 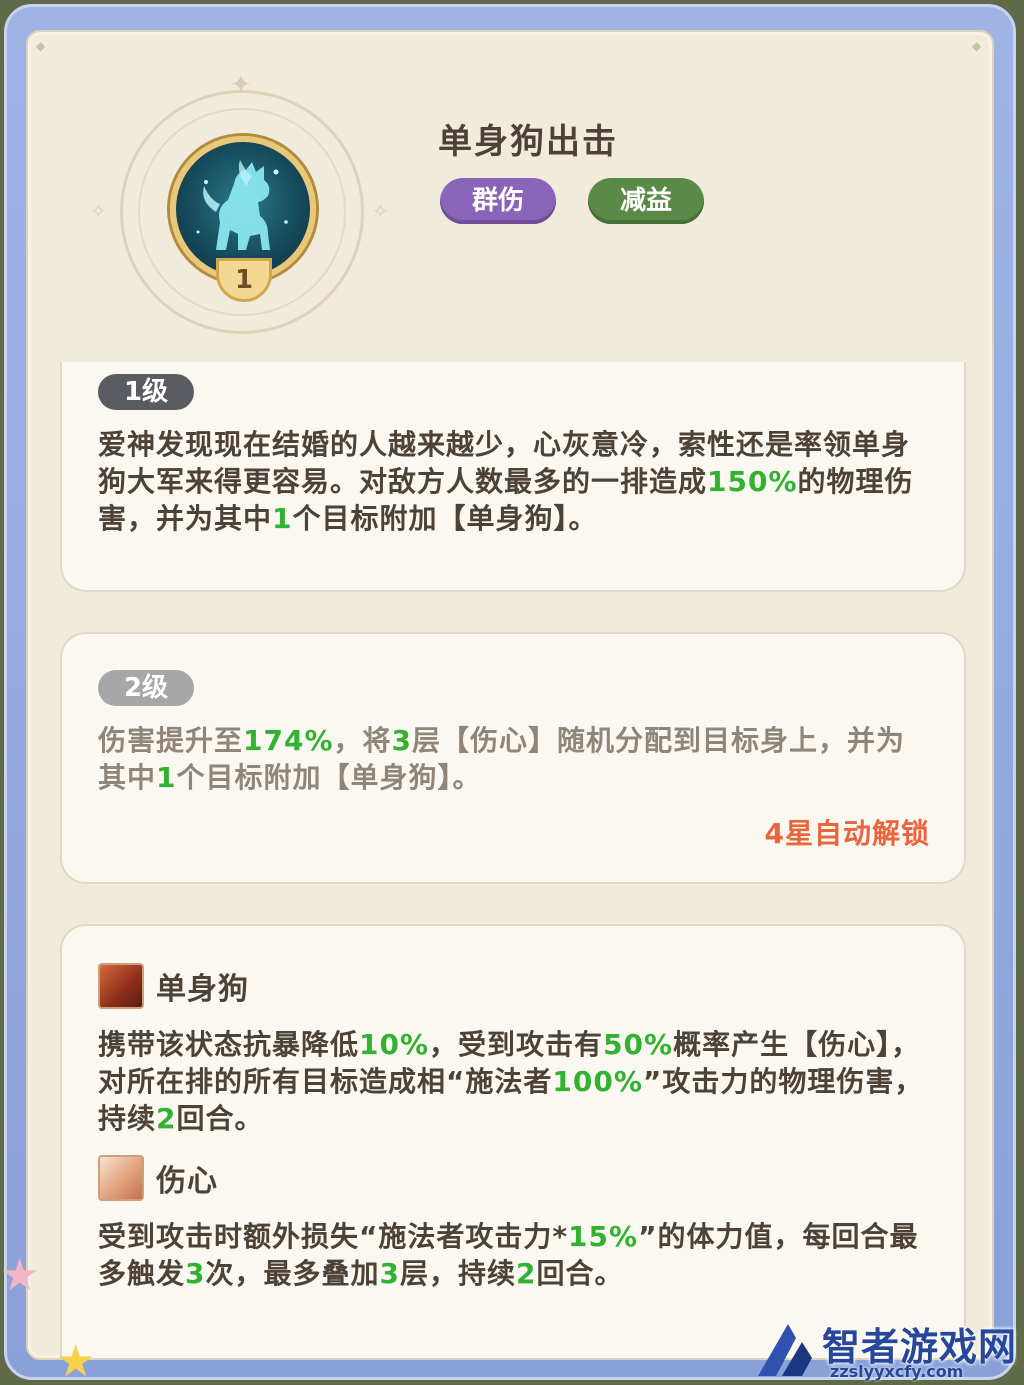 I want to click on skill-title: 单身狗出击, so click(x=528, y=142).